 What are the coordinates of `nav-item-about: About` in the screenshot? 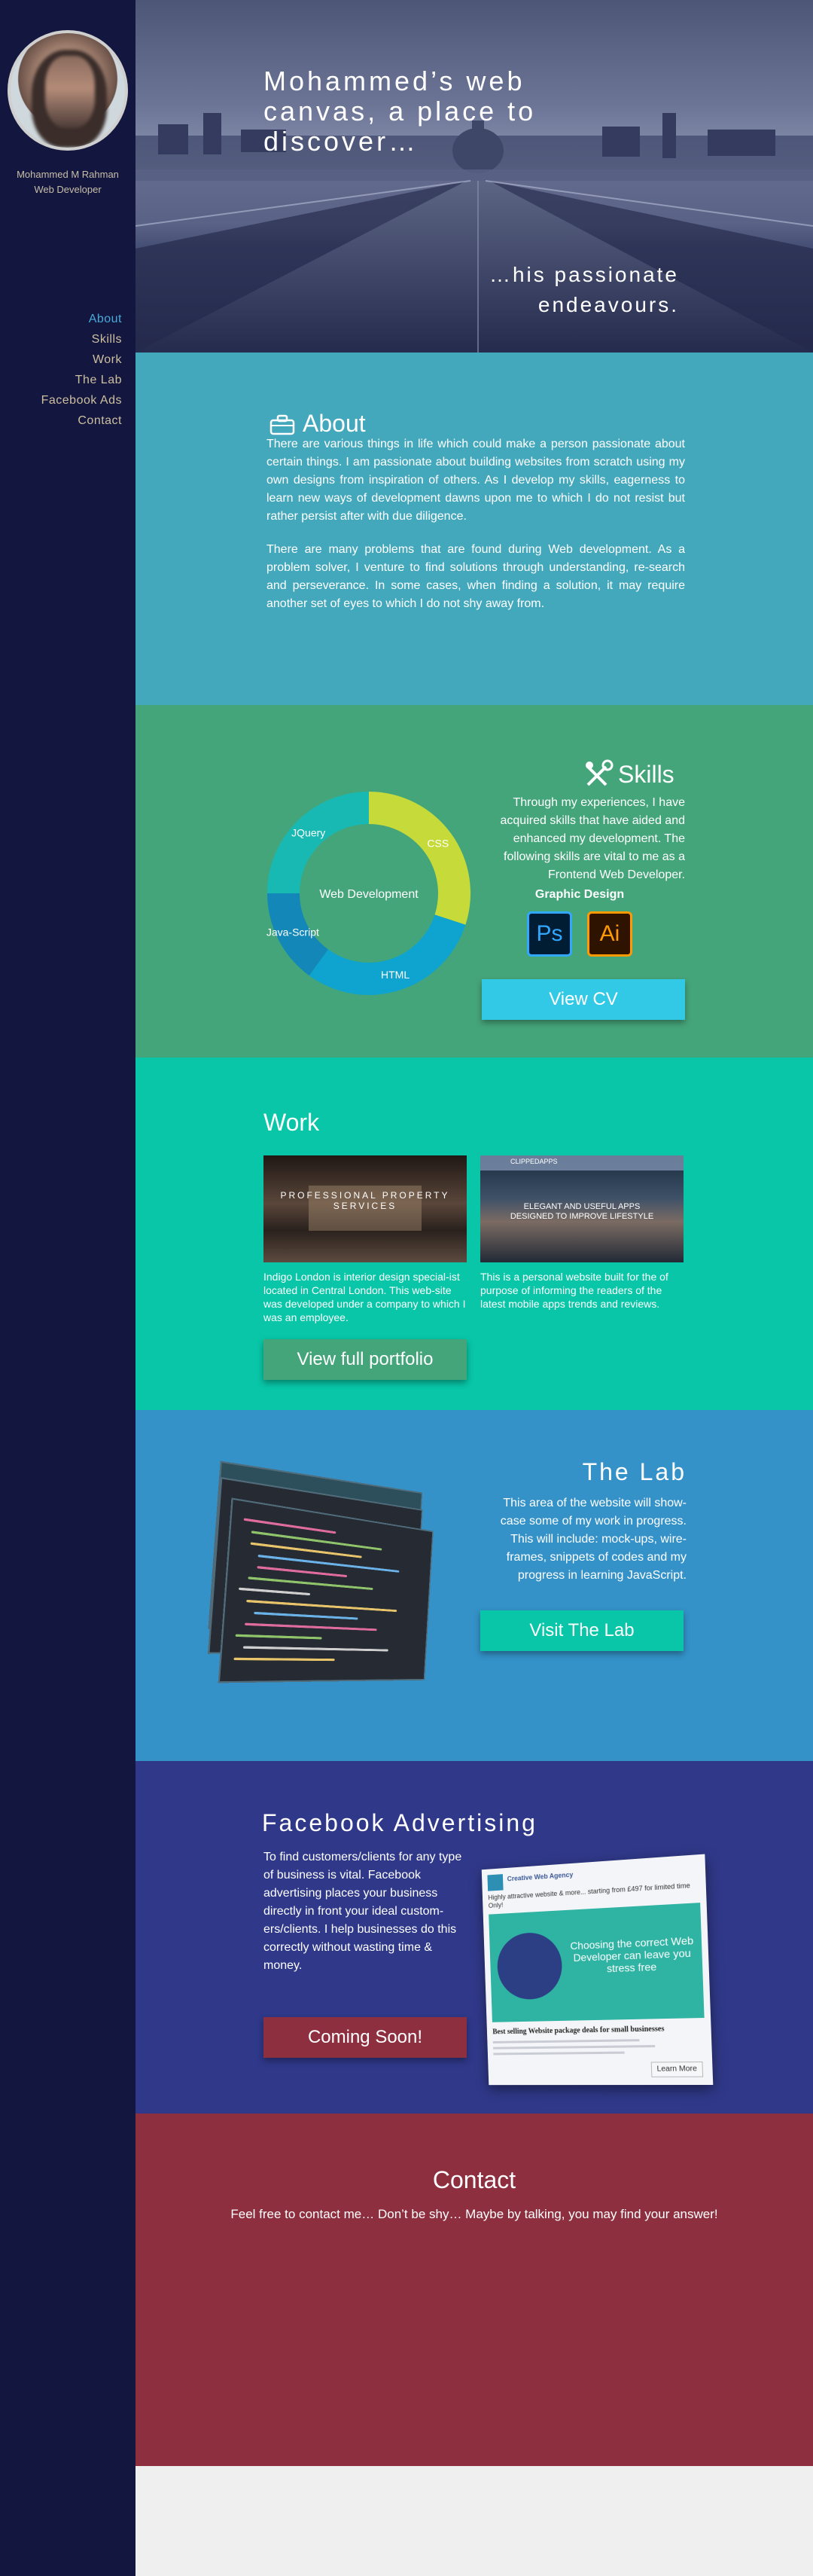 It's located at (81, 319).